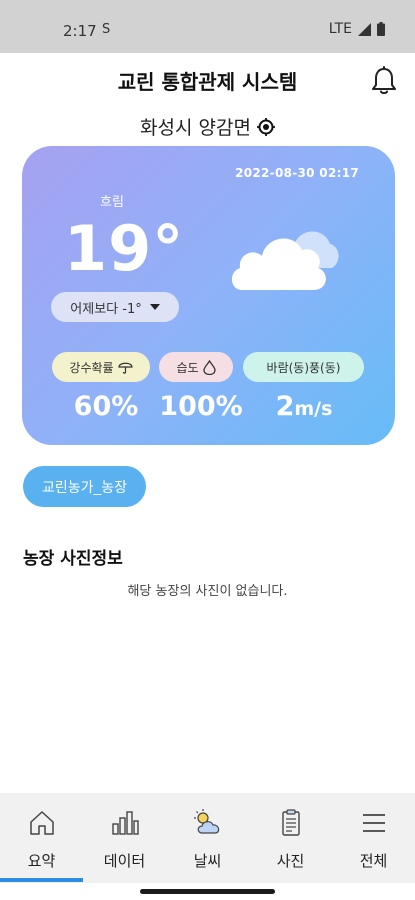 The height and width of the screenshot is (900, 415). What do you see at coordinates (290, 861) in the screenshot?
I see `nav-label: 사진` at bounding box center [290, 861].